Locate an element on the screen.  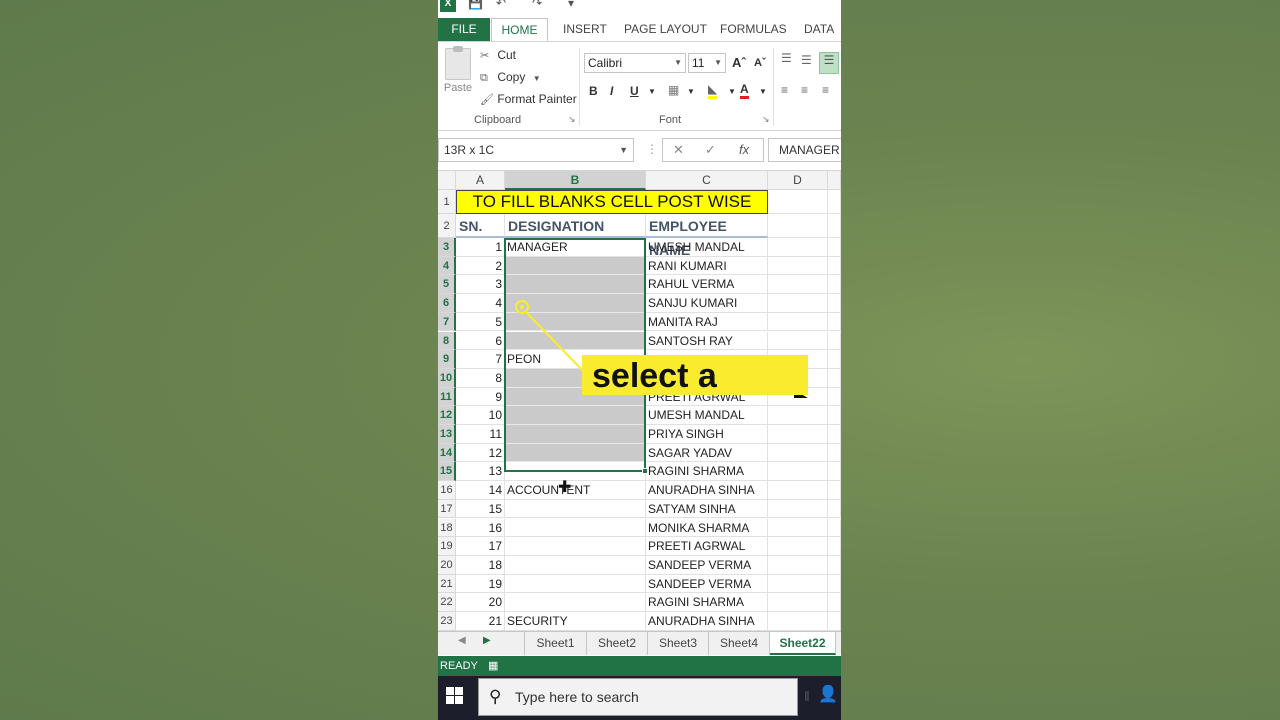
cell-designation: MANAGER is located at coordinates (575, 247).